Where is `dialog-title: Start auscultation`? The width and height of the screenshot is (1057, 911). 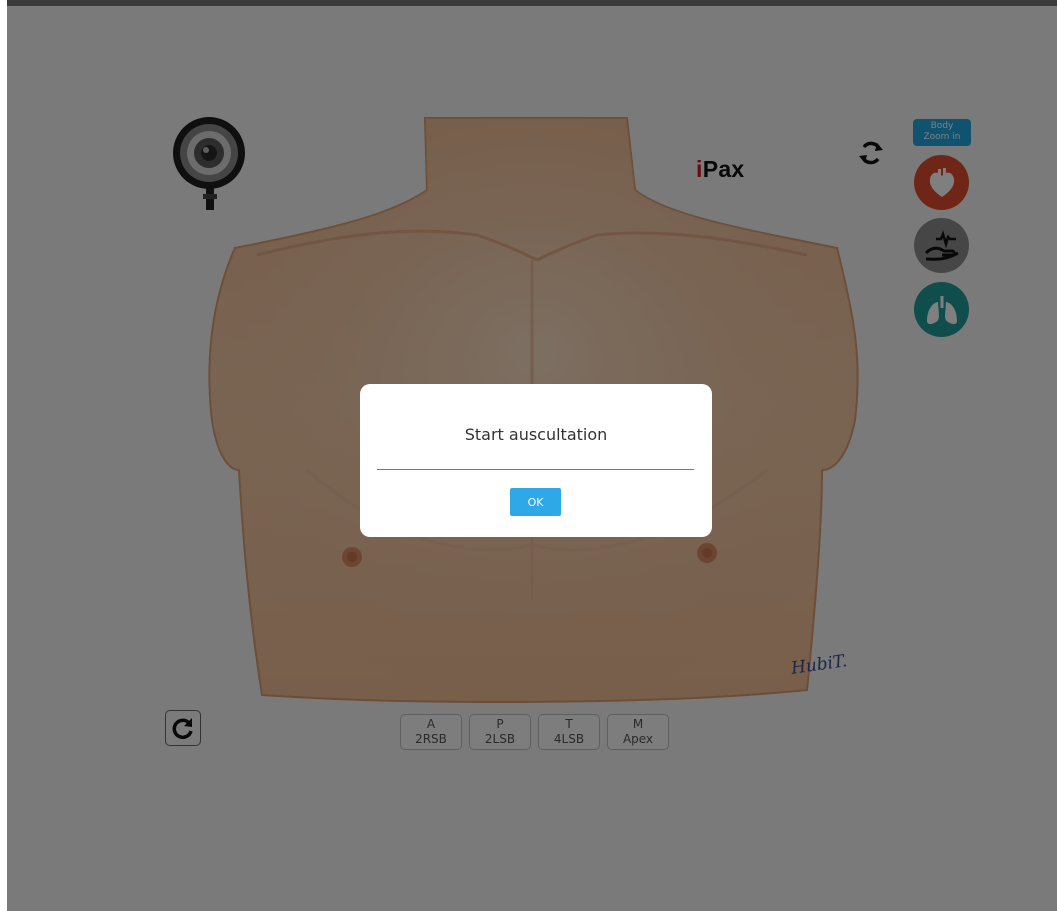 dialog-title: Start auscultation is located at coordinates (536, 434).